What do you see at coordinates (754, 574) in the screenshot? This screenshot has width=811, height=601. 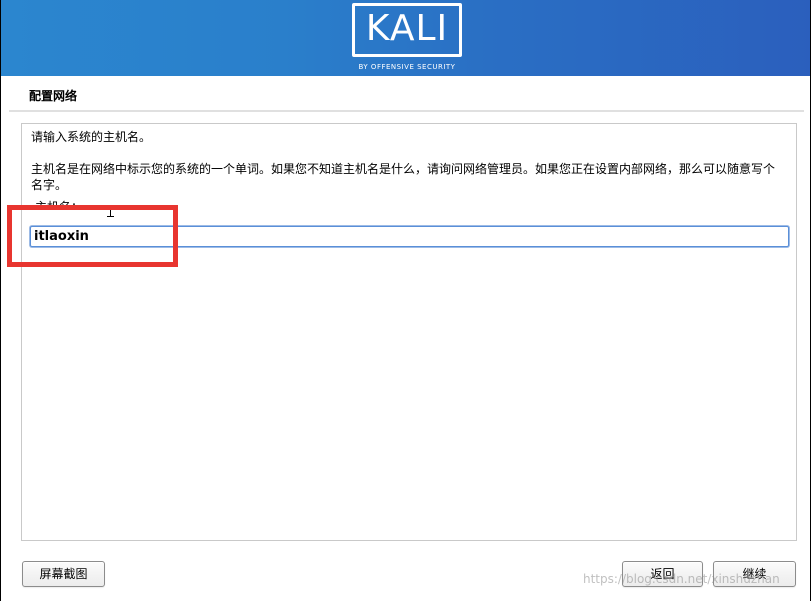 I see `continue-button: 继续` at bounding box center [754, 574].